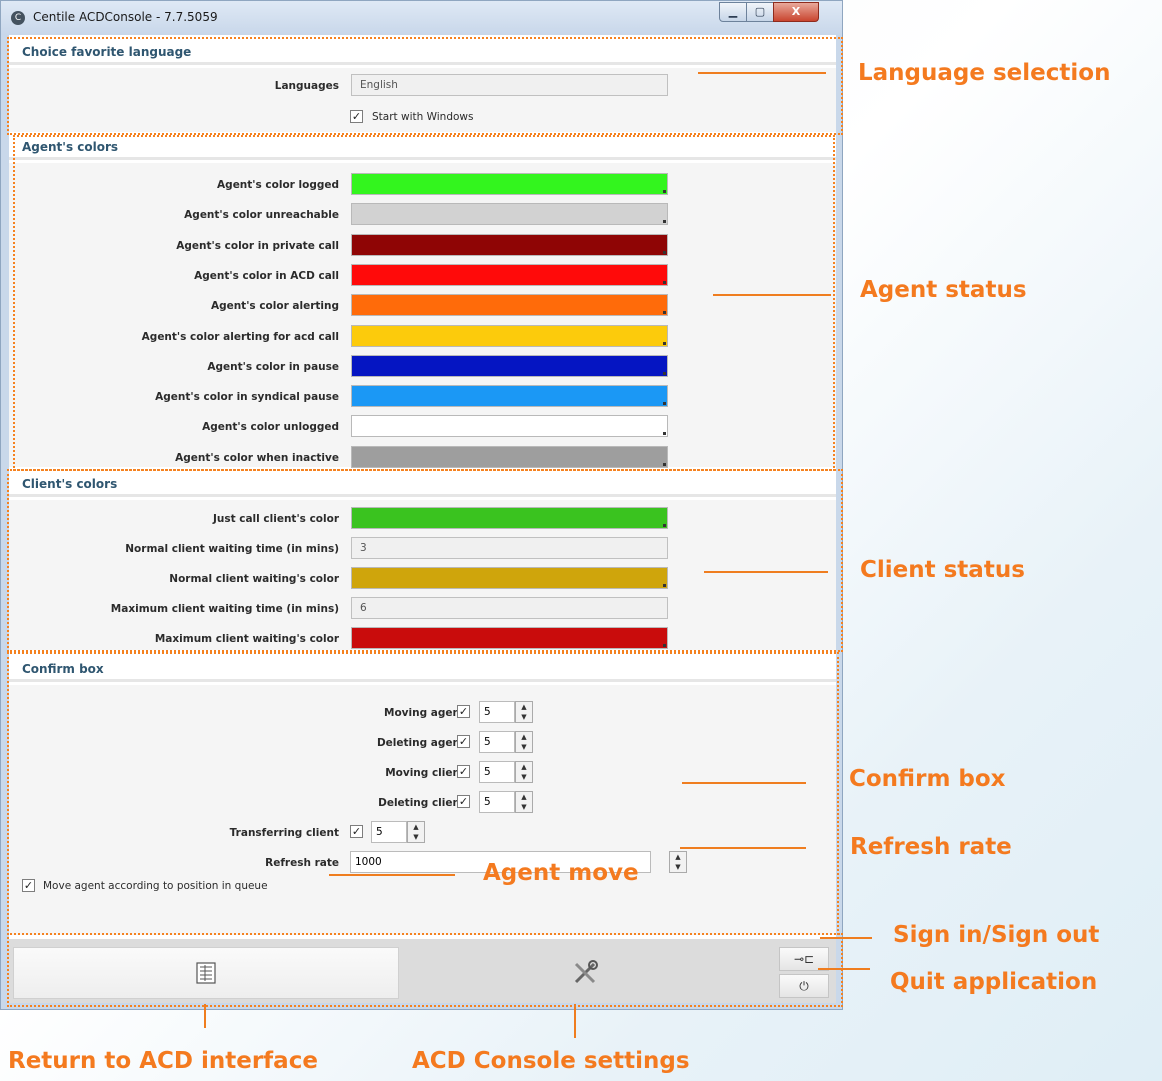 Image resolution: width=1162 pixels, height=1081 pixels. What do you see at coordinates (163, 1061) in the screenshot?
I see `annotation-return-acd: Return to ACD interface` at bounding box center [163, 1061].